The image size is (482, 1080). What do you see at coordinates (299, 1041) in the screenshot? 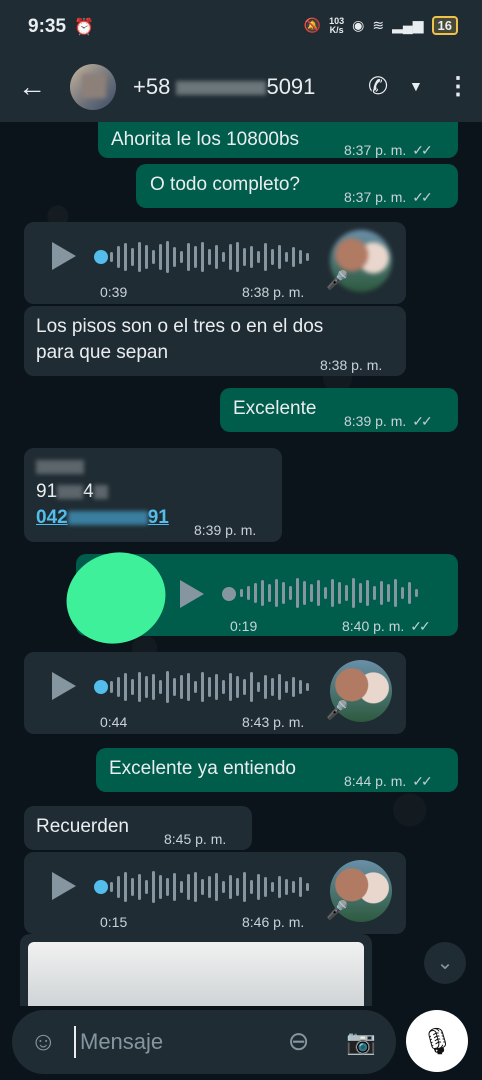
I see `attach-icon: ⊘` at bounding box center [299, 1041].